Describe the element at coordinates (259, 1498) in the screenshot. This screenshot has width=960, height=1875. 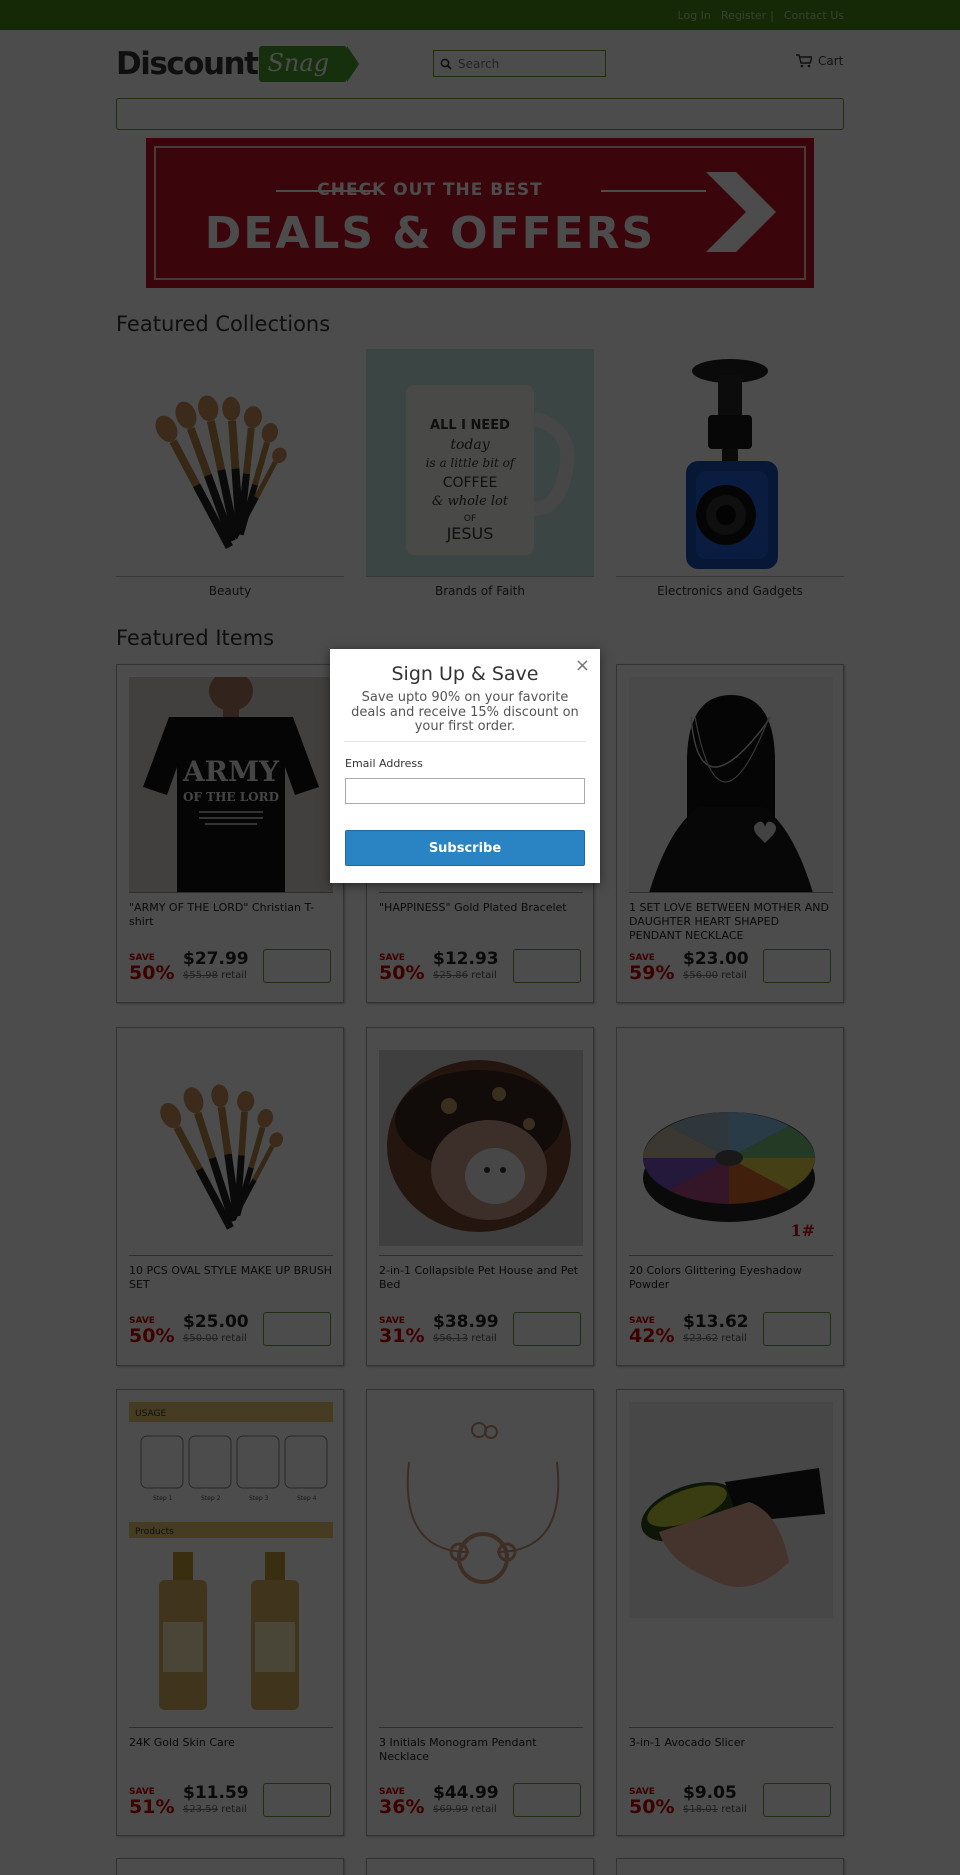
I see `image-label: Step 3` at that location.